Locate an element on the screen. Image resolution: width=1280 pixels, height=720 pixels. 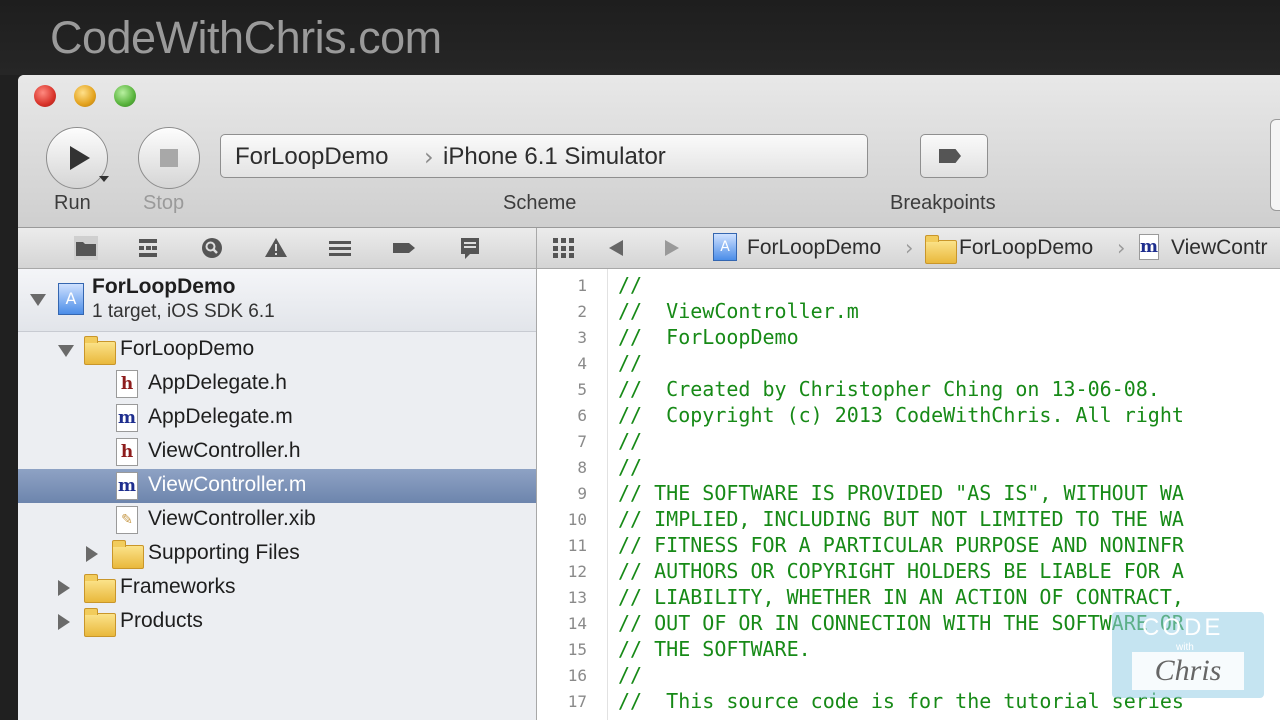
list-item-products: Products is located at coordinates (277, 622).